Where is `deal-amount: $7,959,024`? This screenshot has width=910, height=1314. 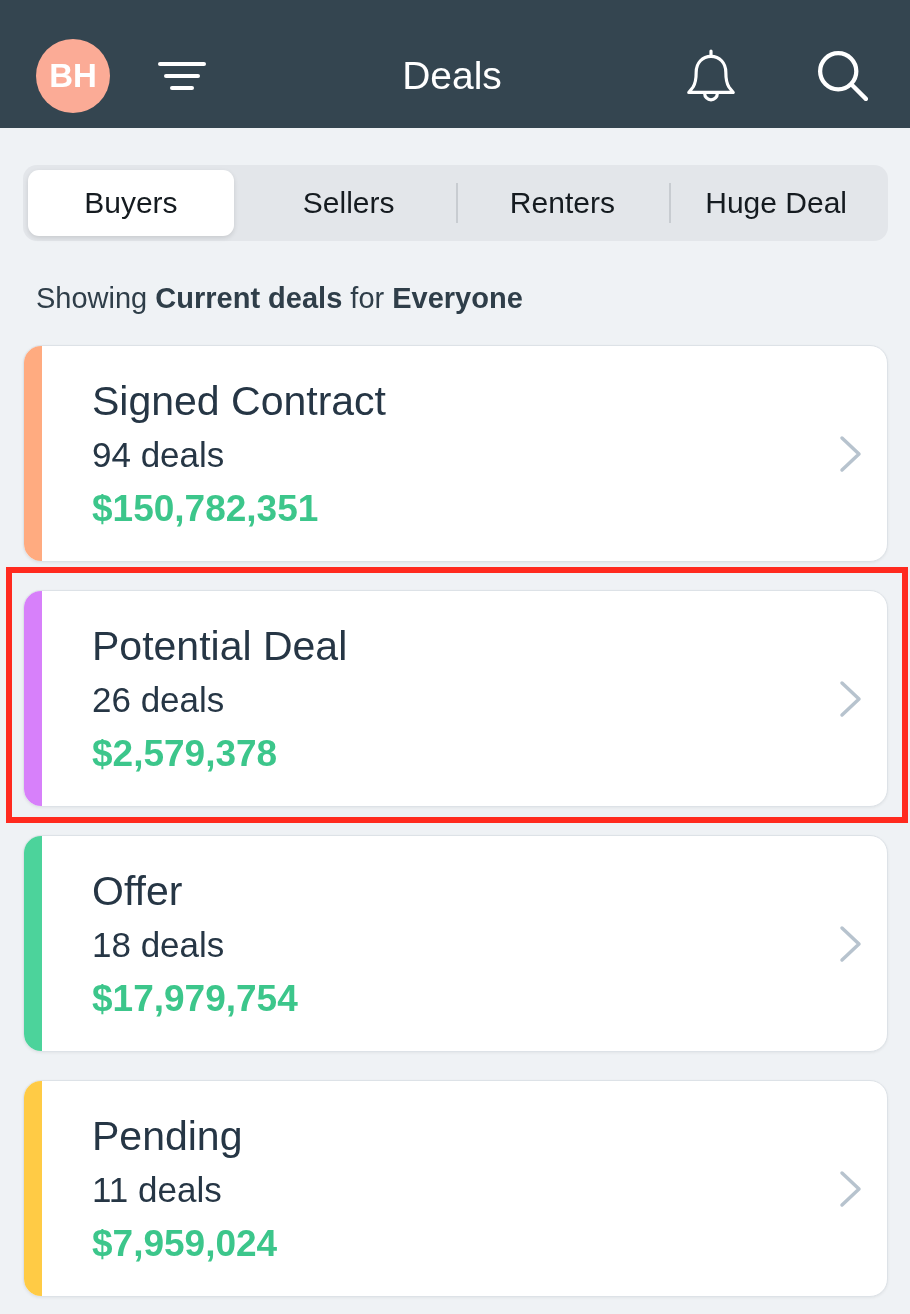
deal-amount: $7,959,024 is located at coordinates (185, 1244).